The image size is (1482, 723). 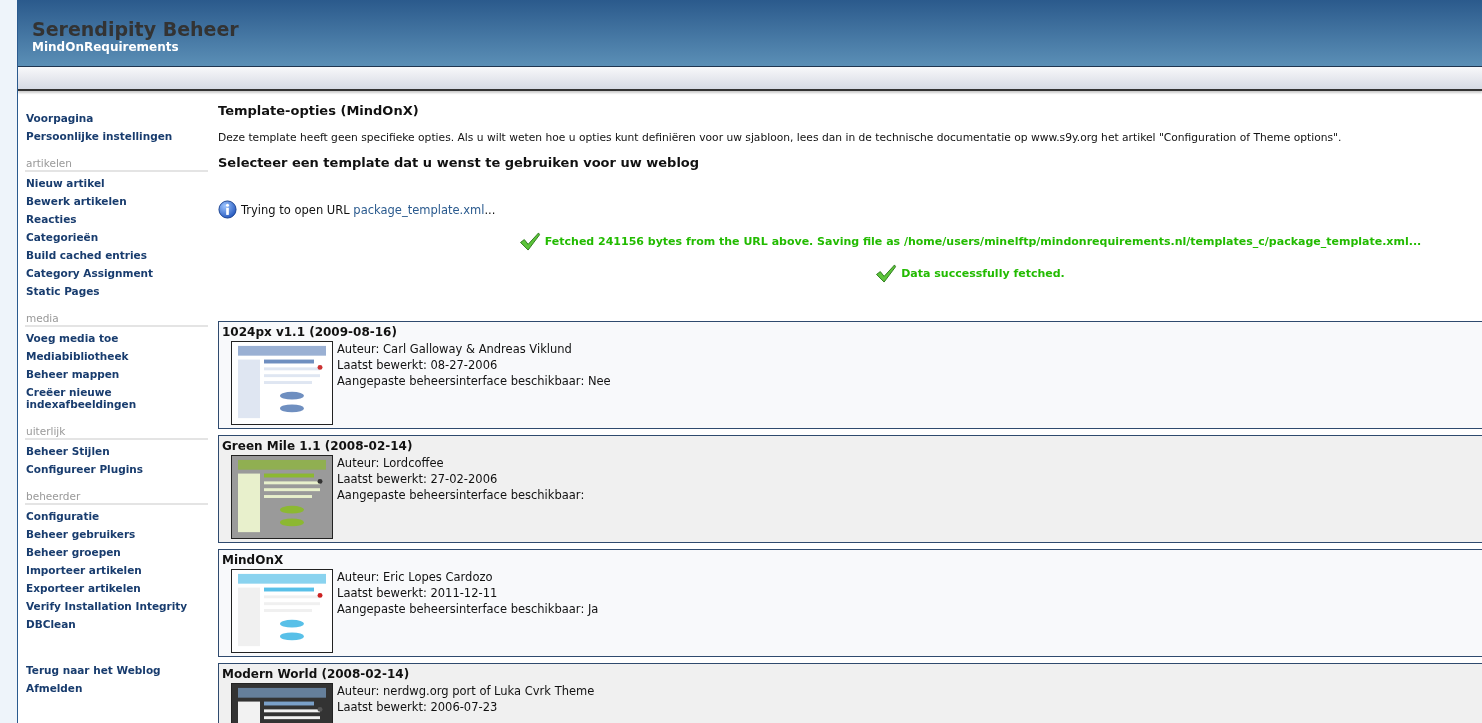 What do you see at coordinates (116, 430) in the screenshot?
I see `menu-section-heading: uiterlijk` at bounding box center [116, 430].